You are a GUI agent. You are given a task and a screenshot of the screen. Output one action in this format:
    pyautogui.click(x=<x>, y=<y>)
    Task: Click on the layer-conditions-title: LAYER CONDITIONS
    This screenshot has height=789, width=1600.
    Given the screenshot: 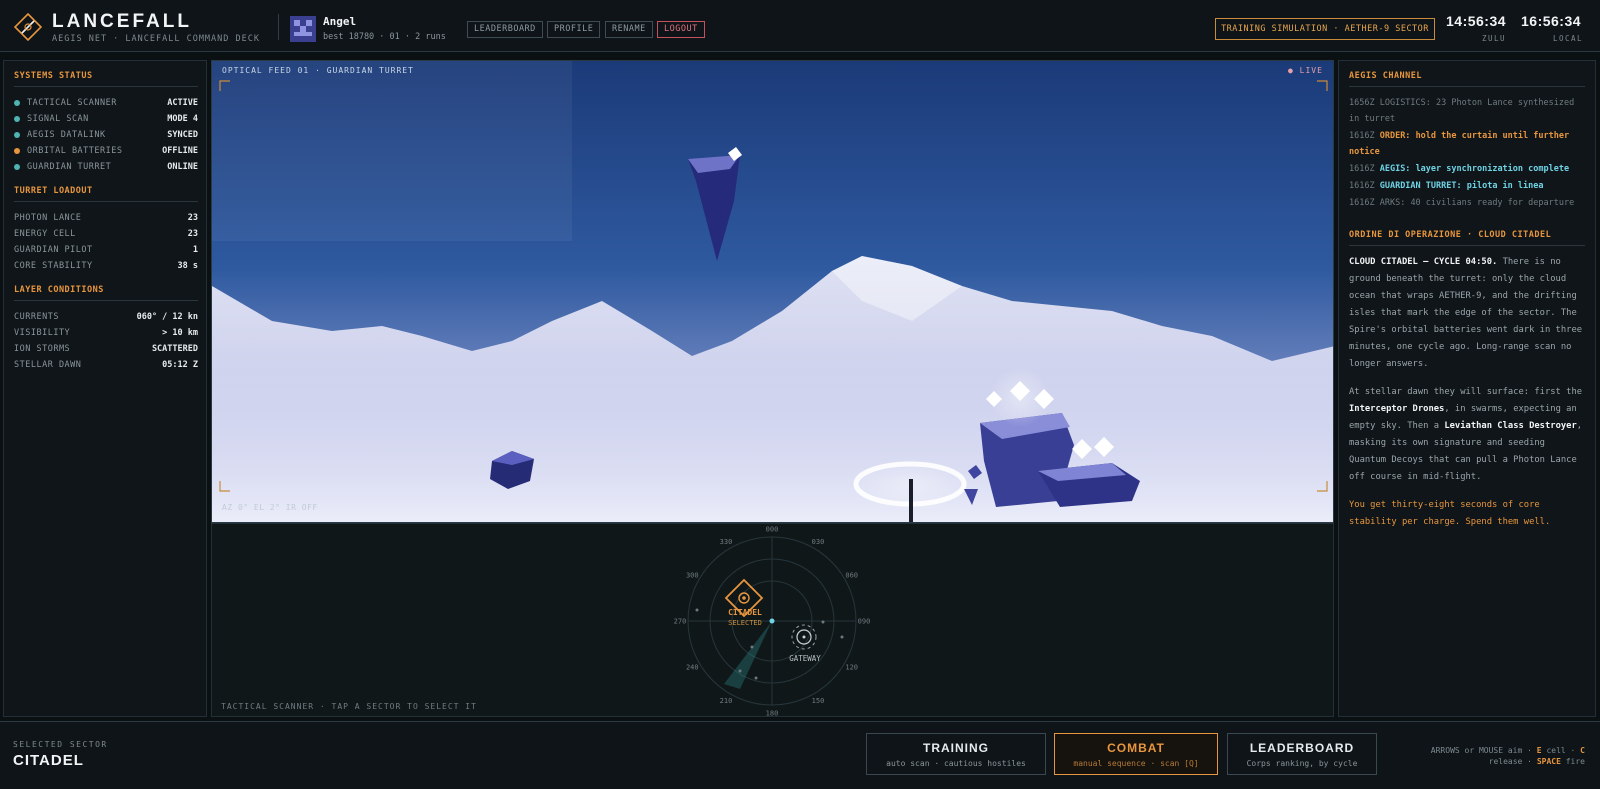 What is the action you would take?
    pyautogui.click(x=106, y=293)
    